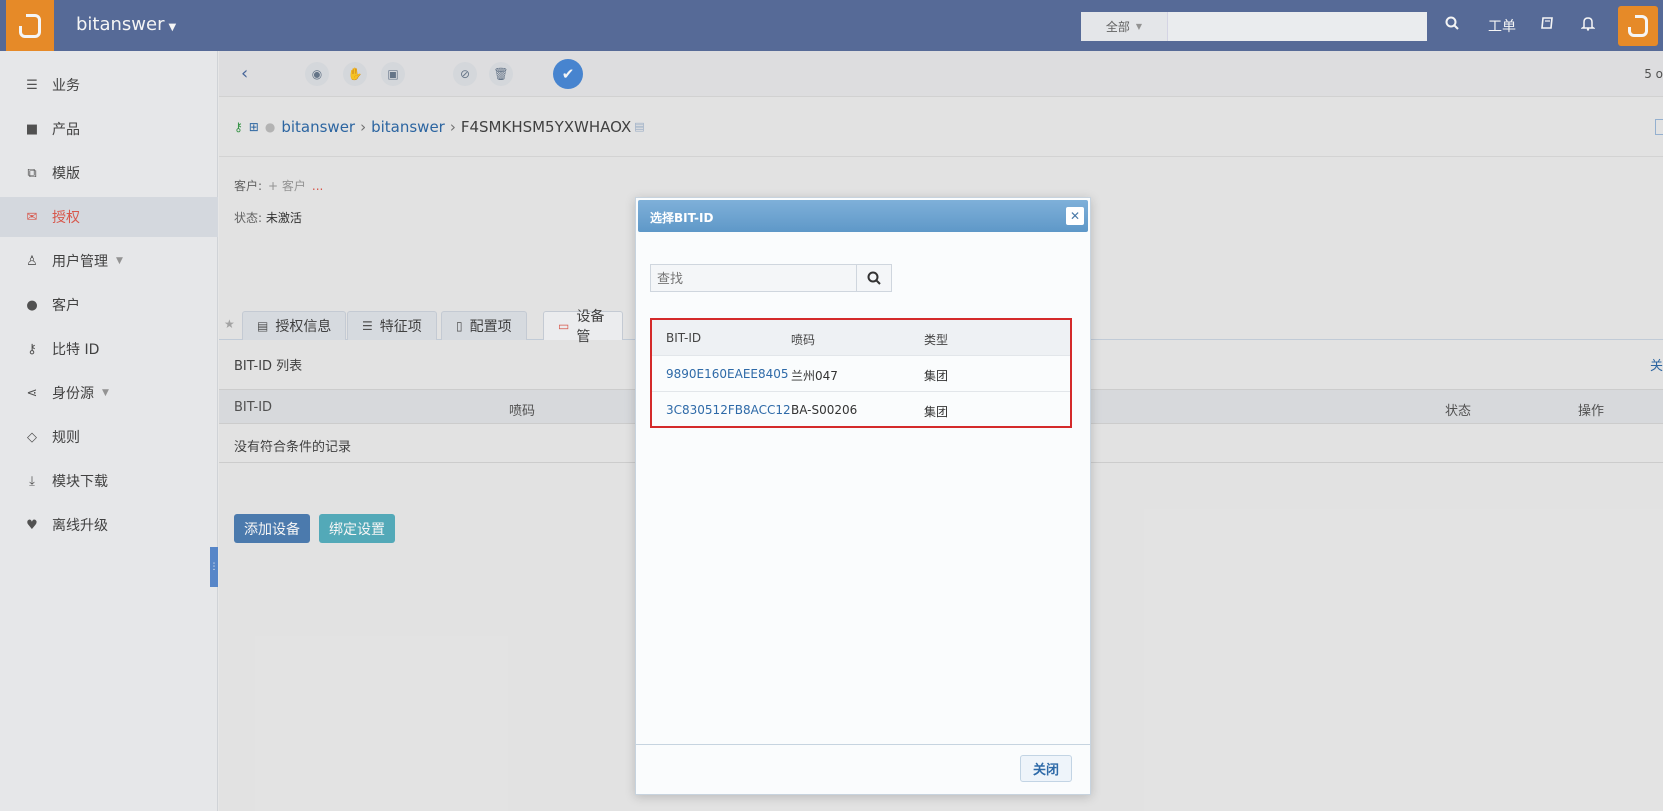 This screenshot has height=811, width=1663. Describe the element at coordinates (863, 744) in the screenshot. I see `dialog-footer-divider` at that location.